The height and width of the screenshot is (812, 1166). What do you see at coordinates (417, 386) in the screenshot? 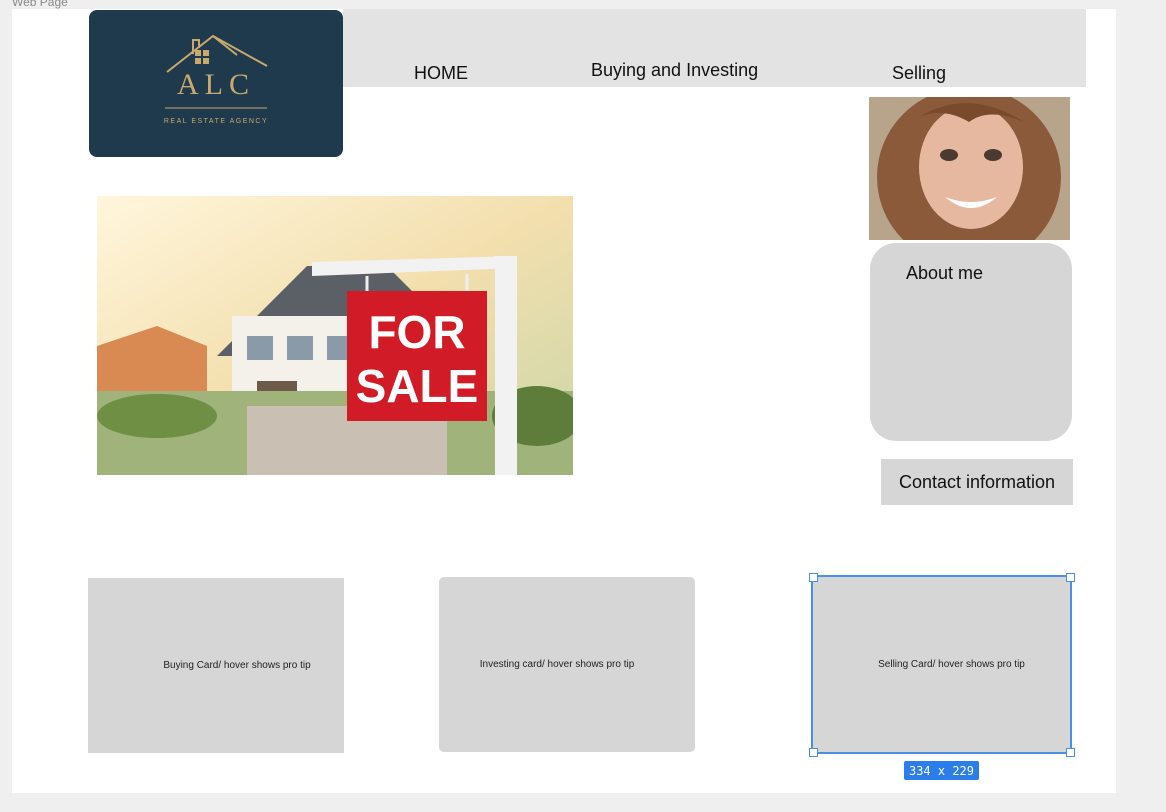
I see `sign-text-line2: SALE` at bounding box center [417, 386].